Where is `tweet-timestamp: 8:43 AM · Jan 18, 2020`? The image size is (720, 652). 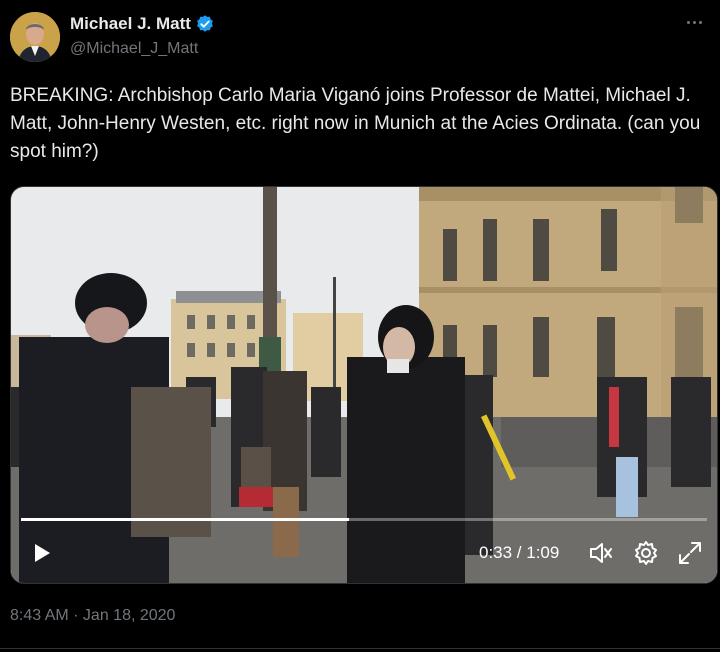
tweet-timestamp: 8:43 AM · Jan 18, 2020 is located at coordinates (92, 616).